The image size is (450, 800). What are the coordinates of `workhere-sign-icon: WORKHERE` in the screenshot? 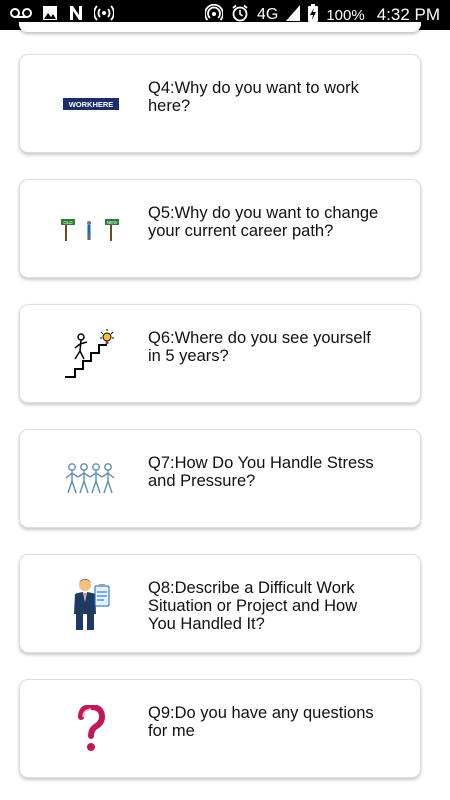 It's located at (91, 104).